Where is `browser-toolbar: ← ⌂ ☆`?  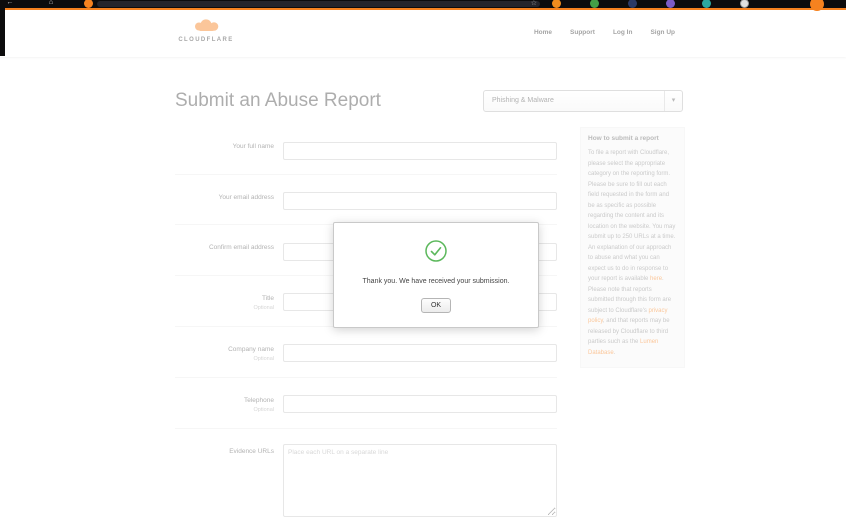
browser-toolbar: ← ⌂ ☆ is located at coordinates (423, 4).